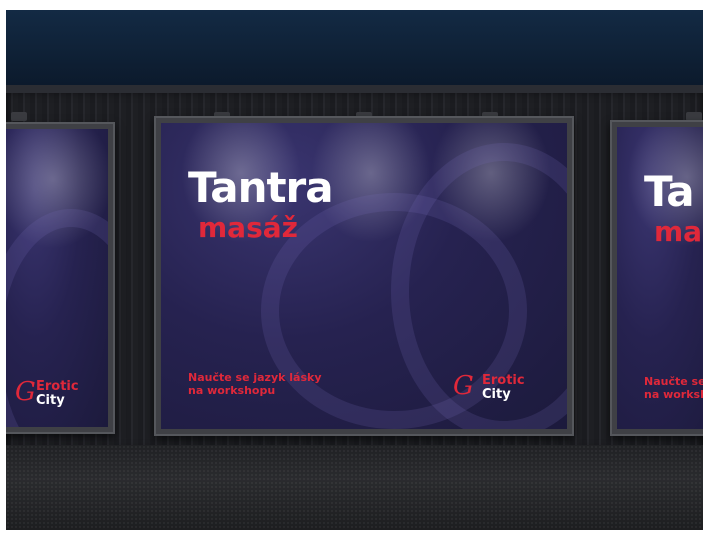 This screenshot has width=703, height=533. I want to click on left-billboard: G Erotic City, so click(60, 278).